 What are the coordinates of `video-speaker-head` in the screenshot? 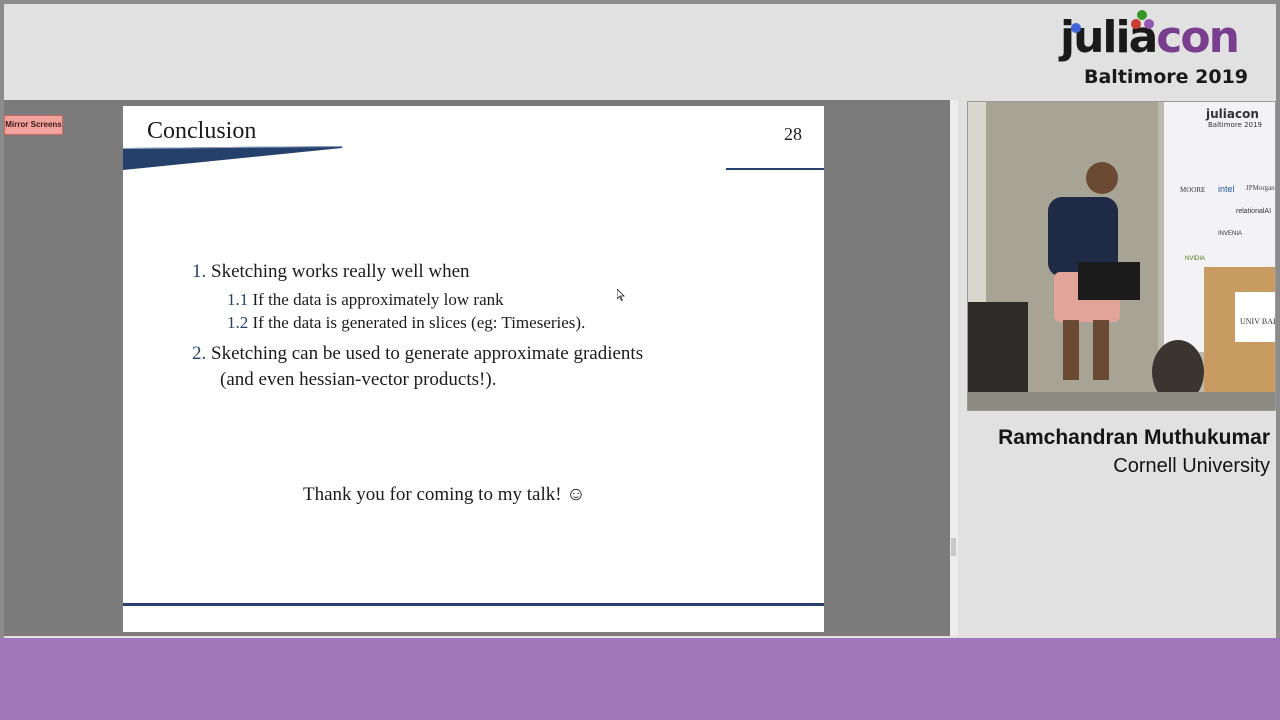 It's located at (1102, 178).